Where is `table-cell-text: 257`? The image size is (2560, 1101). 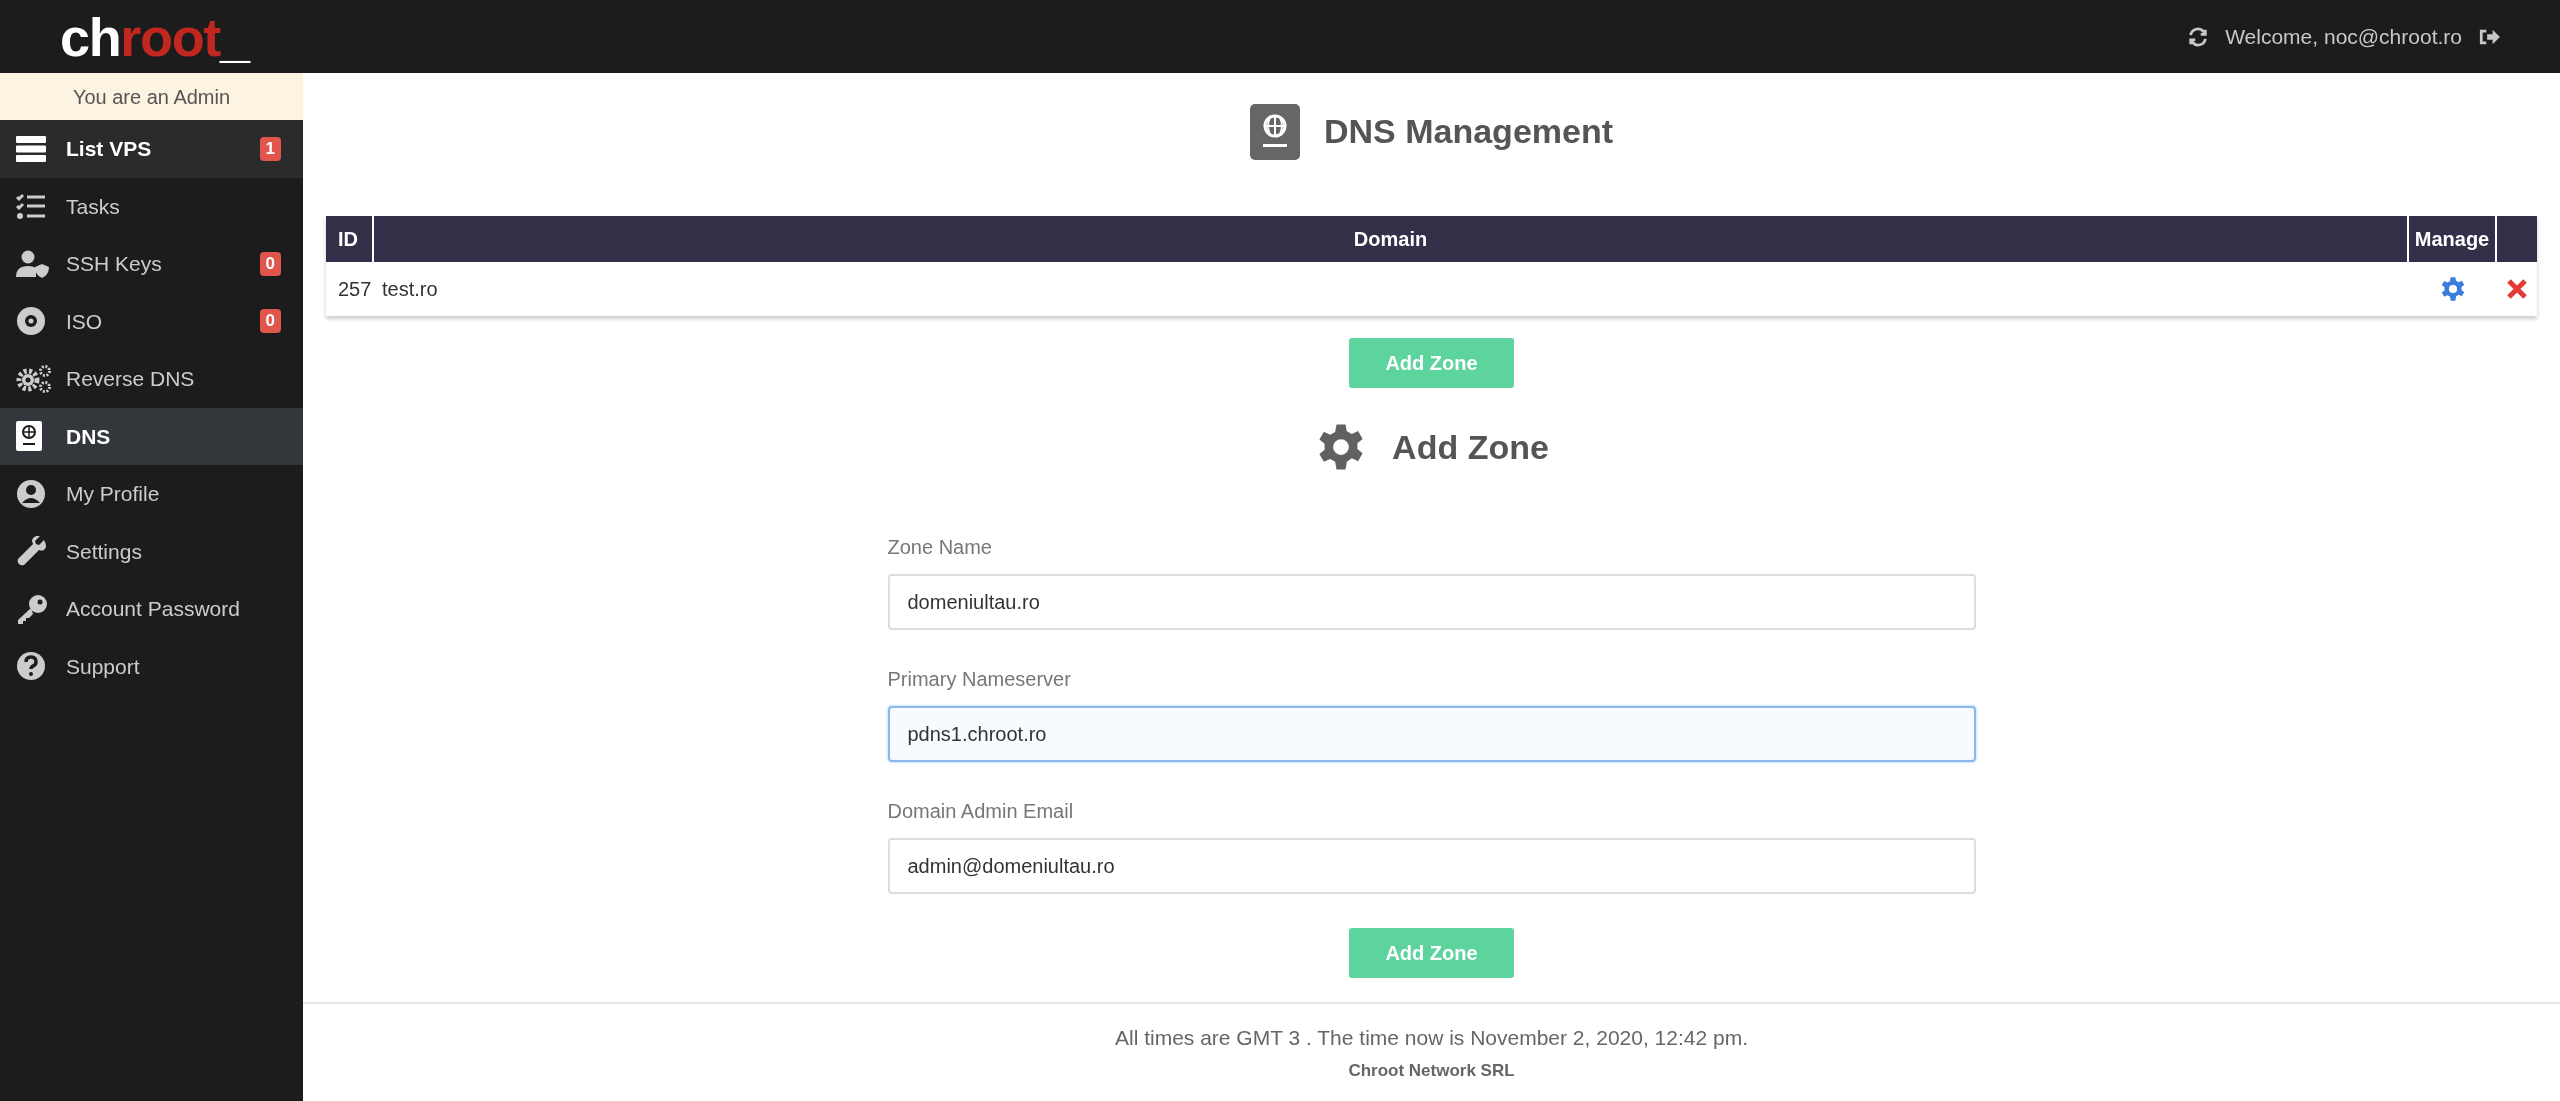
table-cell-text: 257 is located at coordinates (355, 289).